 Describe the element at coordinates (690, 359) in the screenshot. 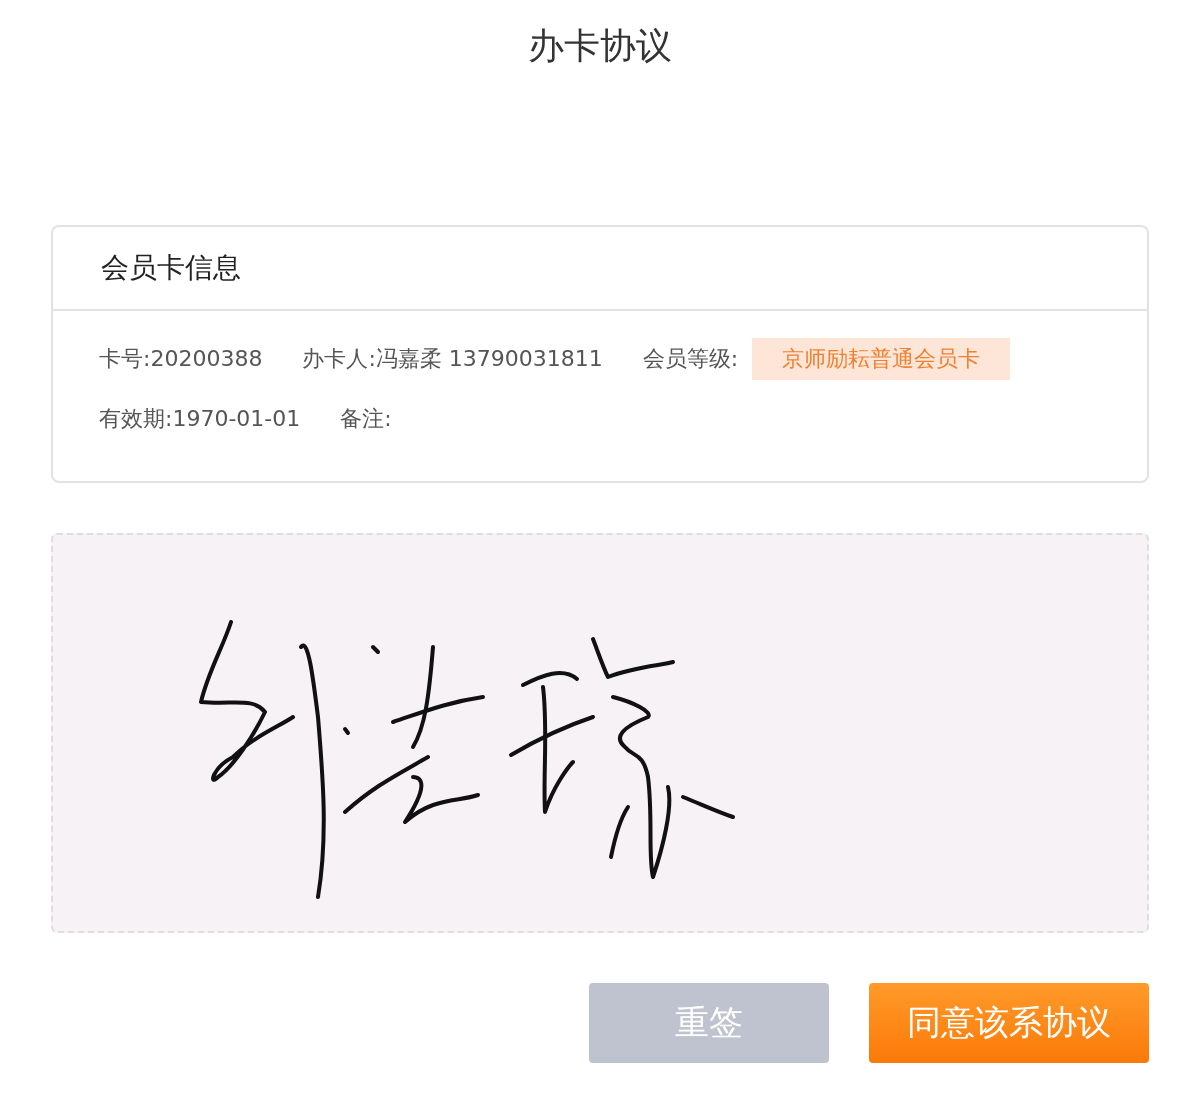

I see `info-text: 会员等级:` at that location.